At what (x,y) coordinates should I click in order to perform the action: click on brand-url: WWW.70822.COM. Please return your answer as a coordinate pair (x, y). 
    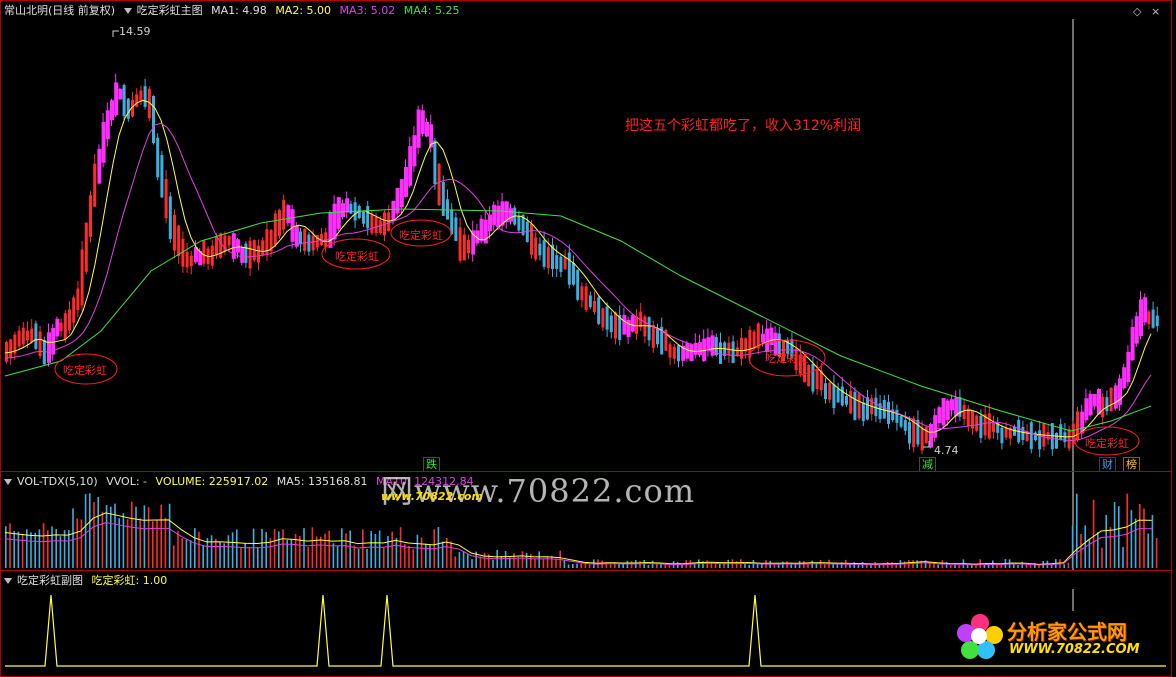
    Looking at the image, I should click on (1074, 649).